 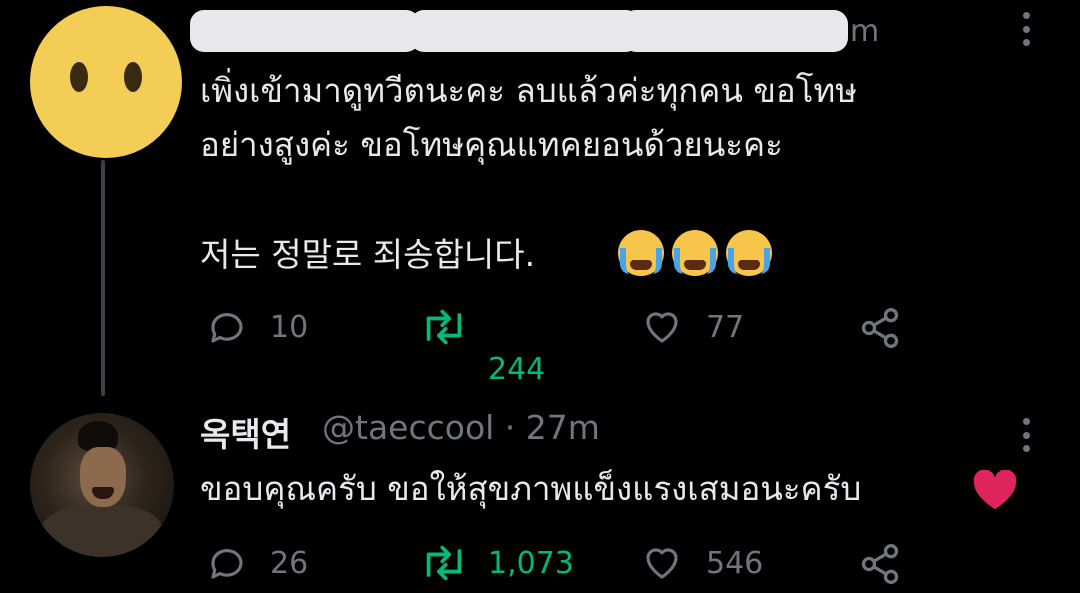 What do you see at coordinates (368, 254) in the screenshot?
I see `tweet-text-line: 저는 정말로 죄송합니다.` at bounding box center [368, 254].